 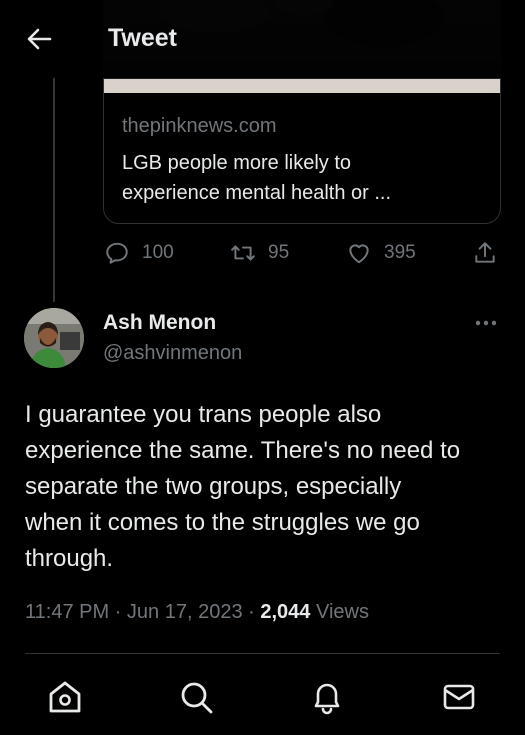 I want to click on more-dots-icon, so click(x=486, y=323).